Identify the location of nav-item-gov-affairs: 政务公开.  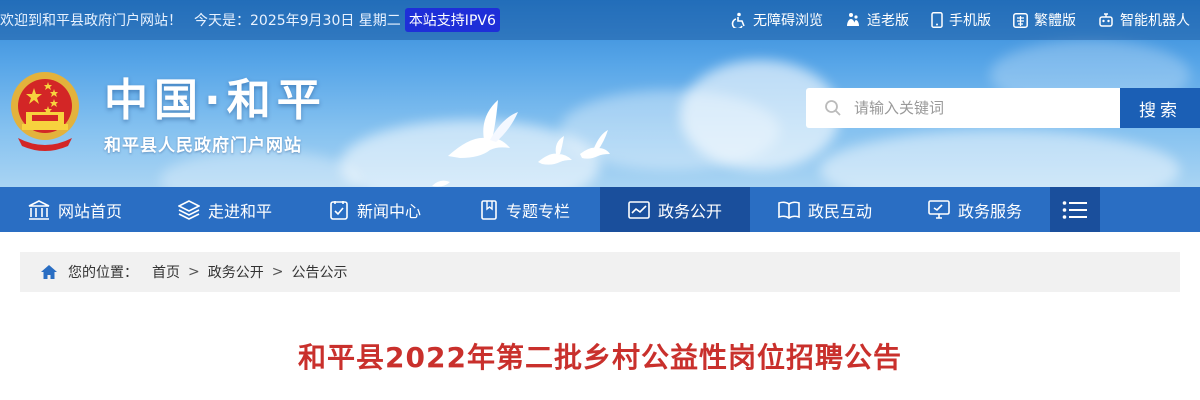
(675, 209).